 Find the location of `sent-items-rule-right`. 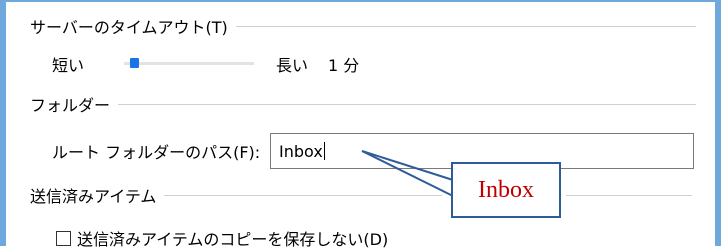

sent-items-rule-right is located at coordinates (629, 195).